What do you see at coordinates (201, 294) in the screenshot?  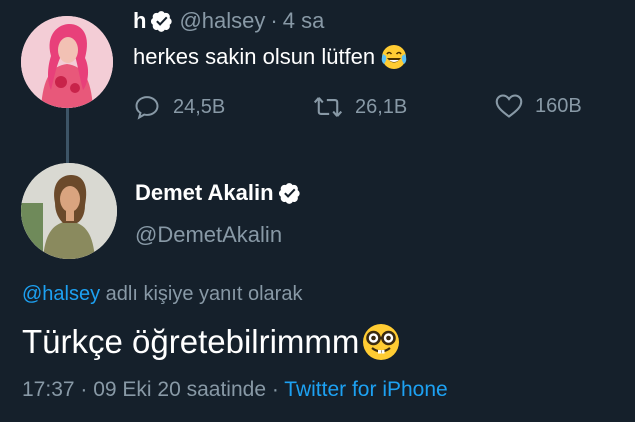 I see `reply-context-text: adlı kişiye yanıt olarak` at bounding box center [201, 294].